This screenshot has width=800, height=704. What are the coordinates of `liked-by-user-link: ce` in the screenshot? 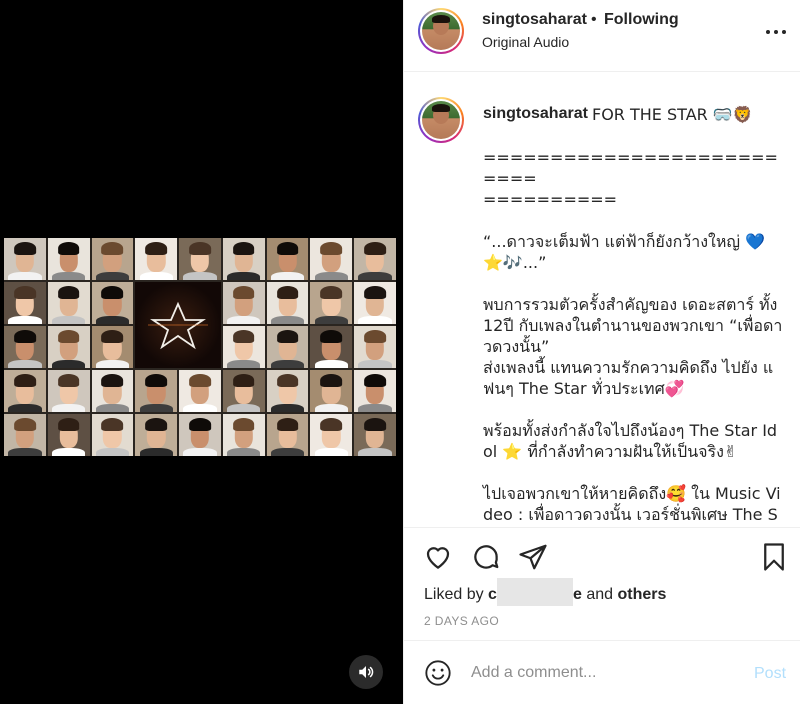 It's located at (535, 592).